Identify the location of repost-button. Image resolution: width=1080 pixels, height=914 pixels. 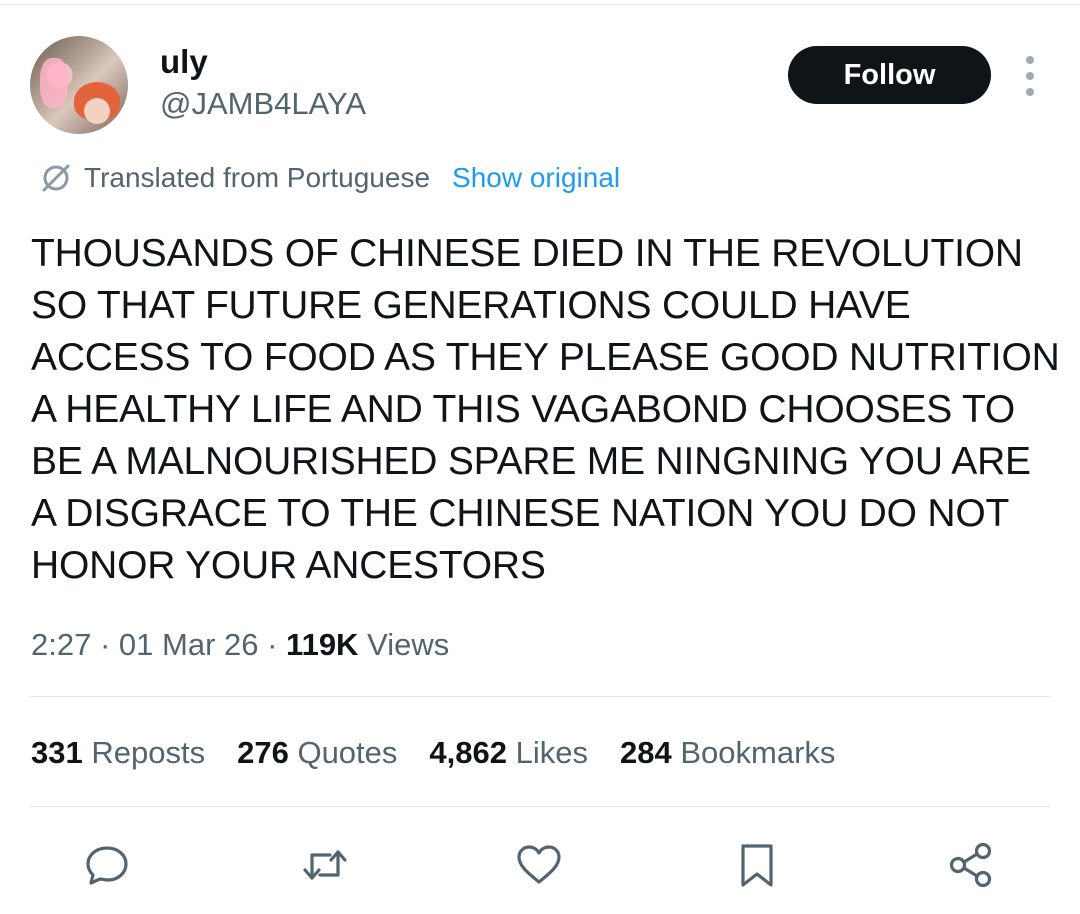
(325, 865).